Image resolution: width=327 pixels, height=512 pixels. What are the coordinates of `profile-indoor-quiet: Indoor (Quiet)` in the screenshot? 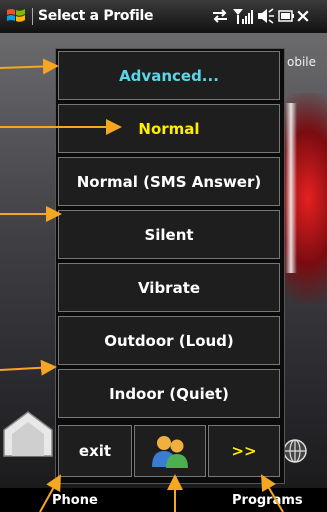 It's located at (169, 393).